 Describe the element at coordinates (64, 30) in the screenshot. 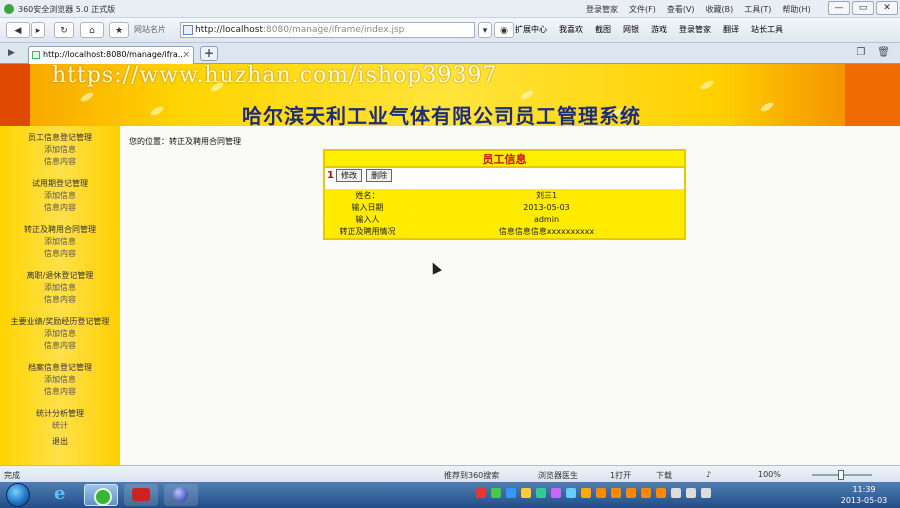

I see `refresh-icon: ↻` at that location.